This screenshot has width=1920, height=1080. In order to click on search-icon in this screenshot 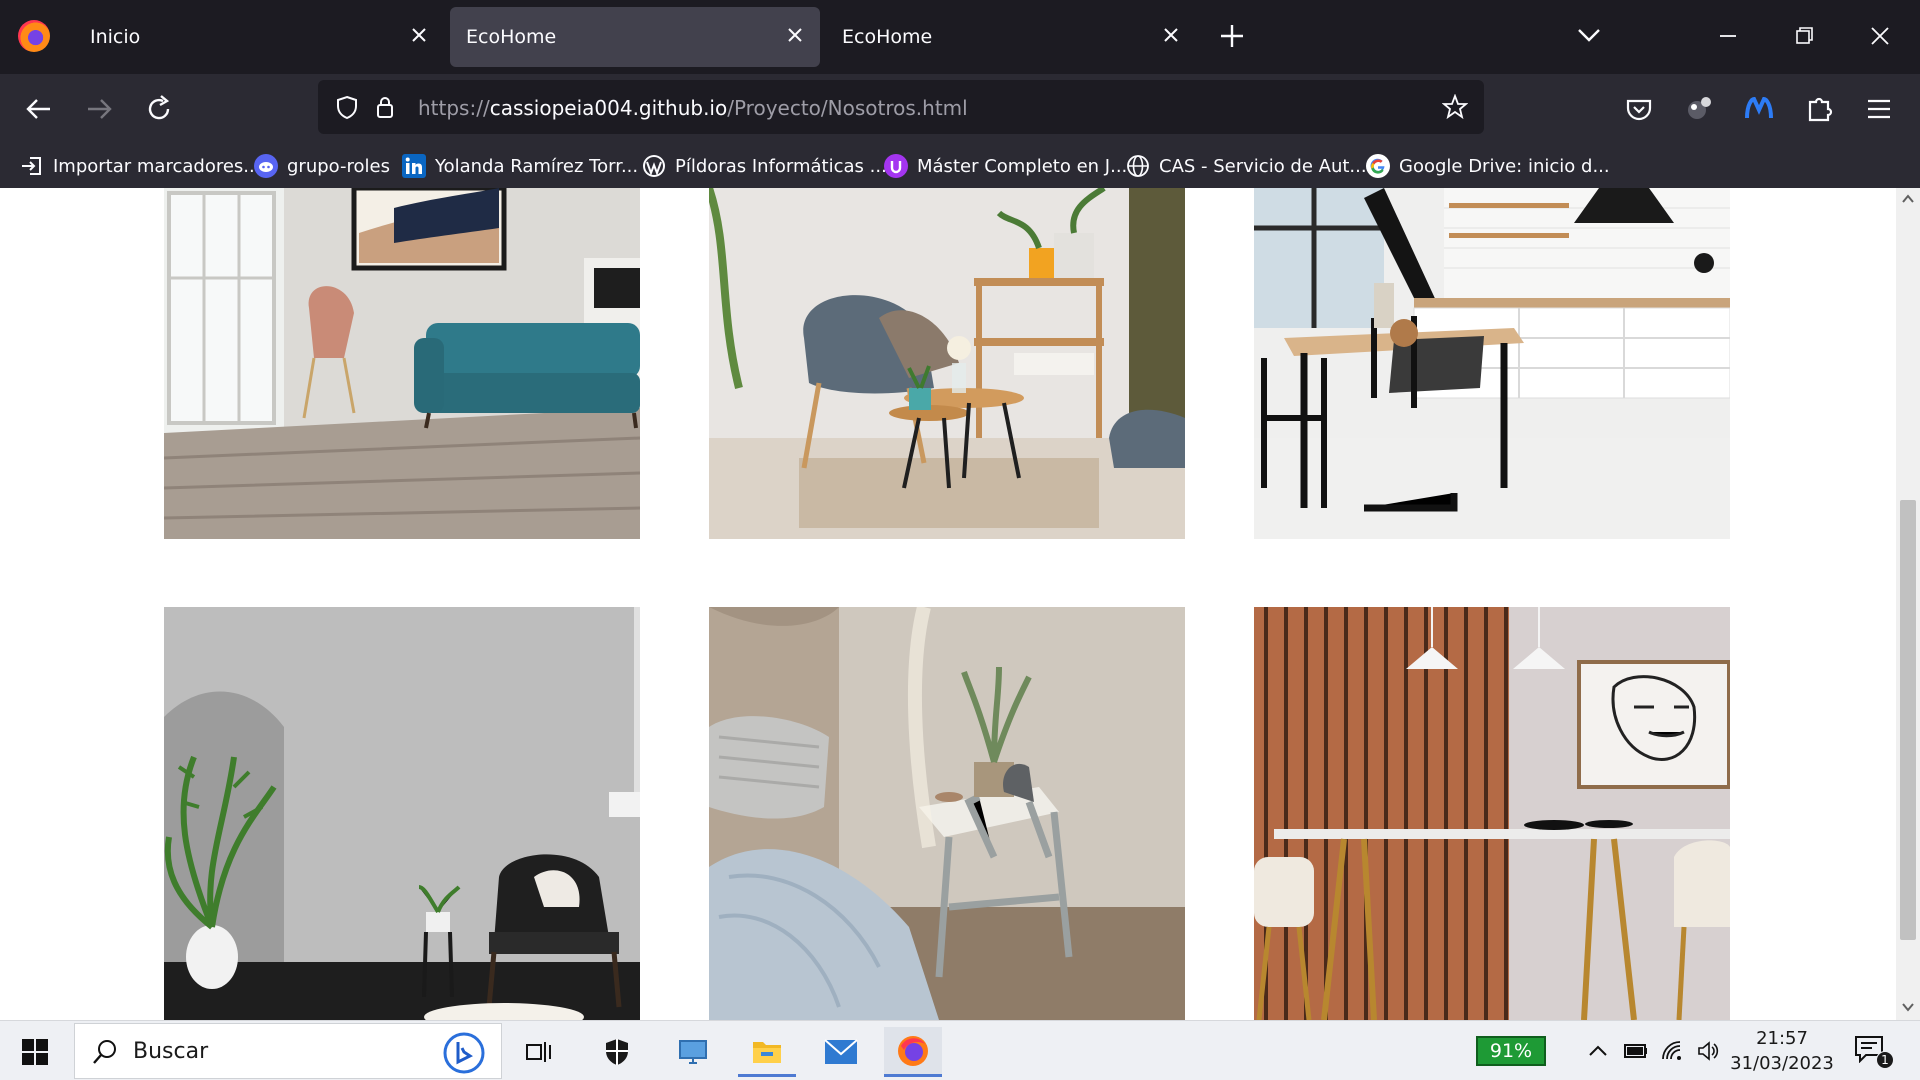, I will do `click(104, 1052)`.